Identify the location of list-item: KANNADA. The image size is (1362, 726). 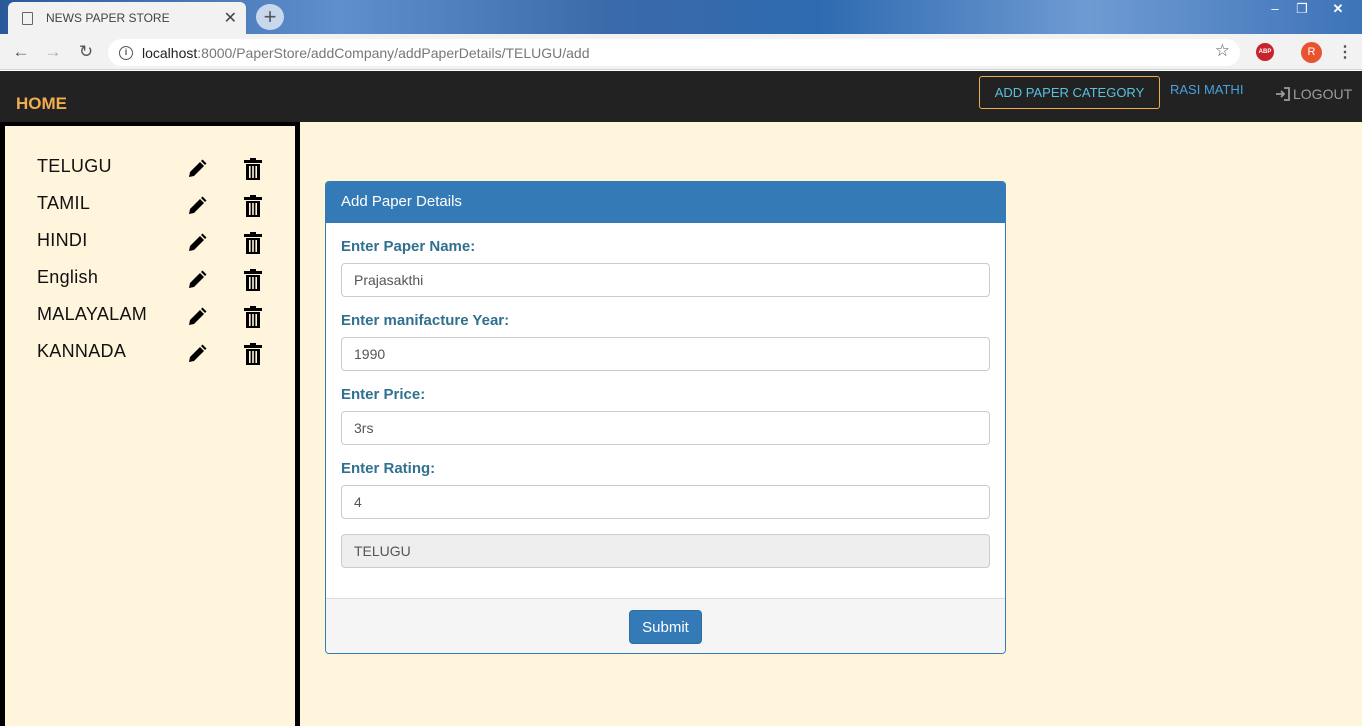
(157, 356).